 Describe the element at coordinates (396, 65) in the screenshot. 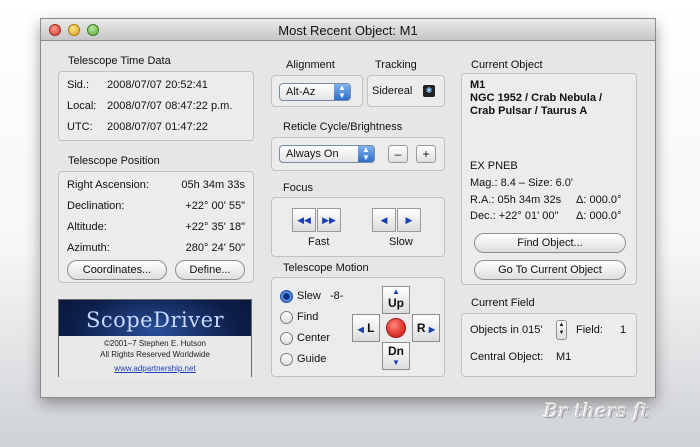

I see `tracking-title: Tracking` at that location.